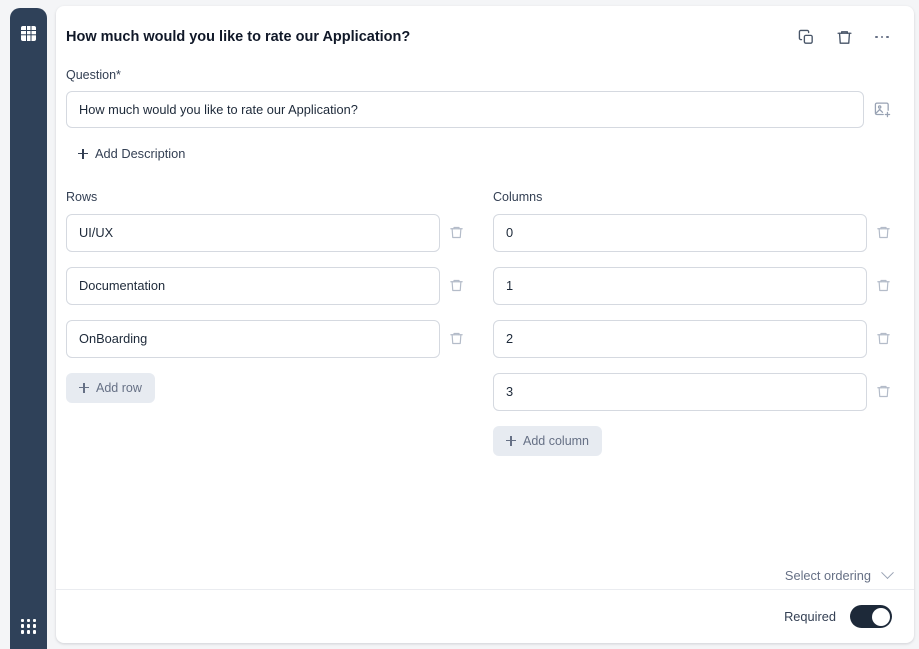 Image resolution: width=919 pixels, height=649 pixels. I want to click on select-ordering-dropdown: Select ordering, so click(839, 574).